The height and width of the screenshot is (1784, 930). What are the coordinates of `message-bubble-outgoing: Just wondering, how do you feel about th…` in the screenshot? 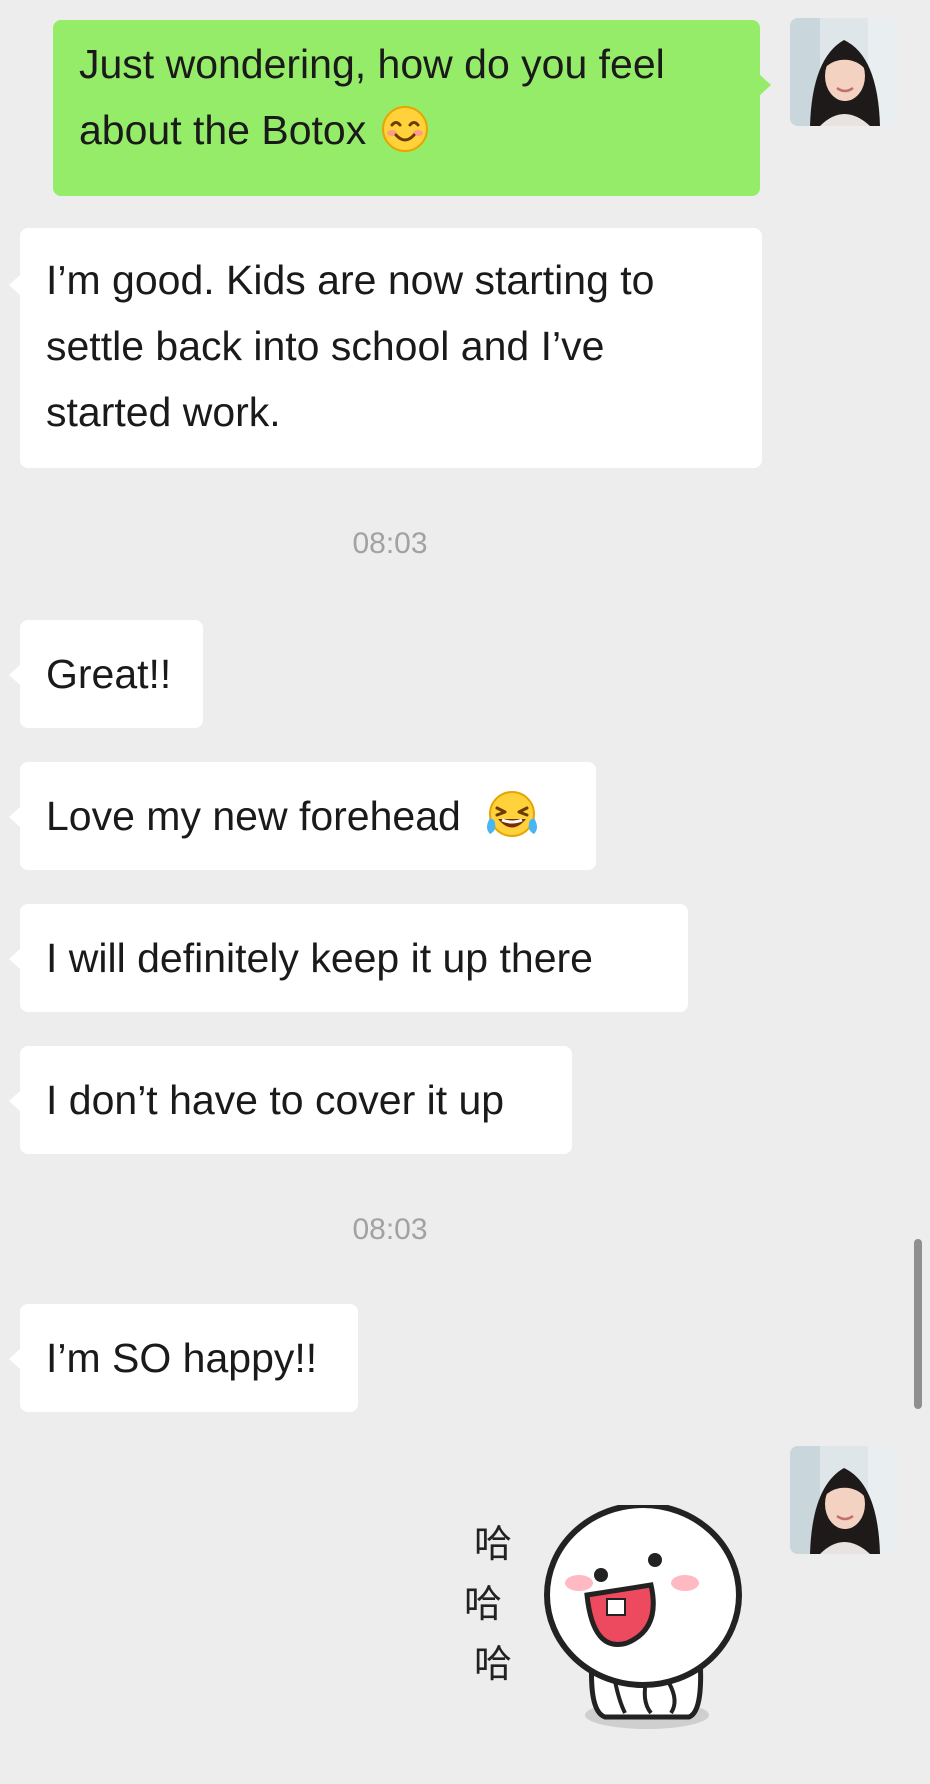 It's located at (412, 108).